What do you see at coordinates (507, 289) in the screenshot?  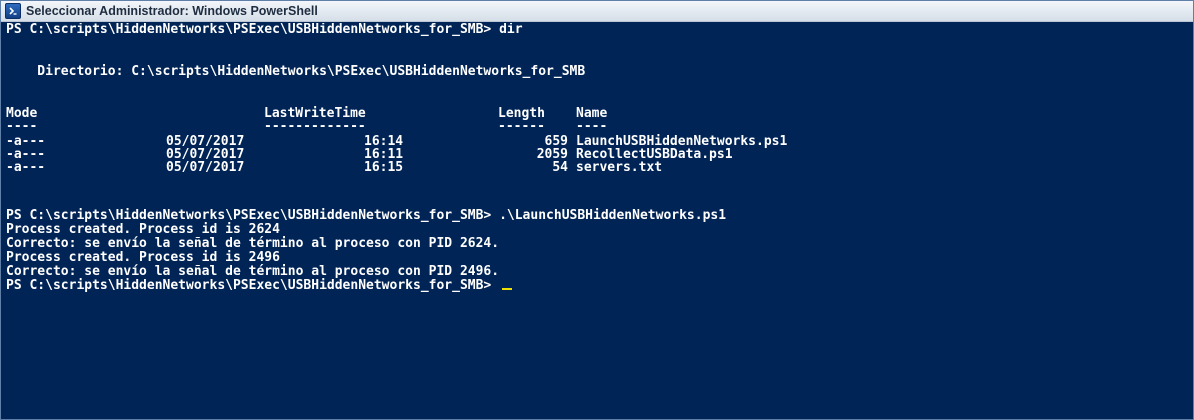 I see `text-cursor` at bounding box center [507, 289].